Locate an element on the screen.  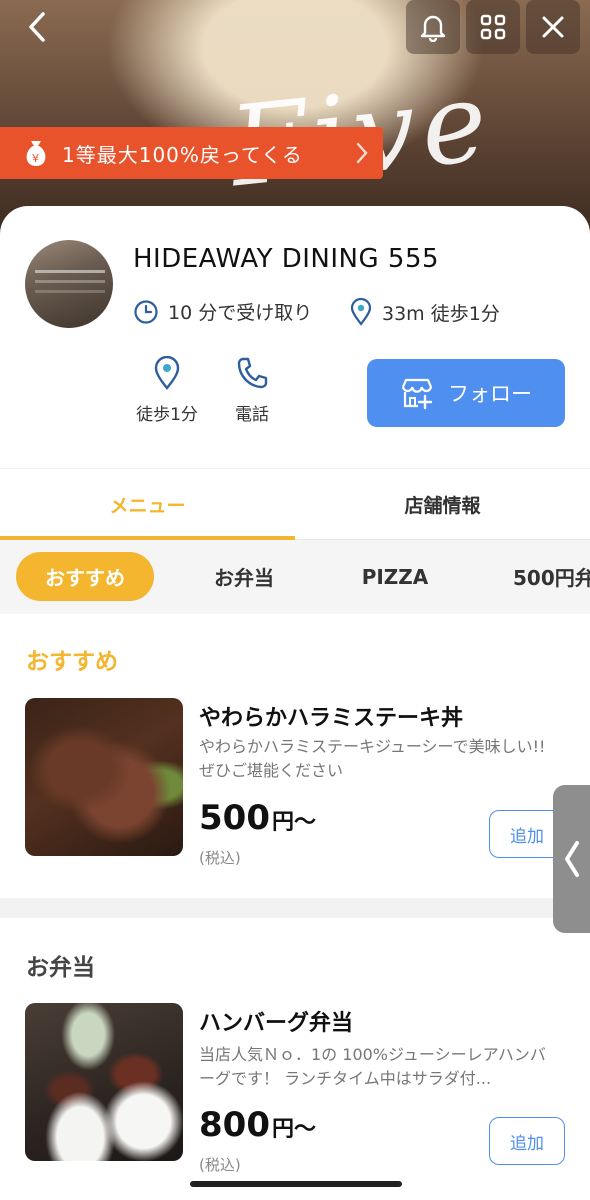
pickup-time-text: 10 分で受け取り is located at coordinates (240, 313).